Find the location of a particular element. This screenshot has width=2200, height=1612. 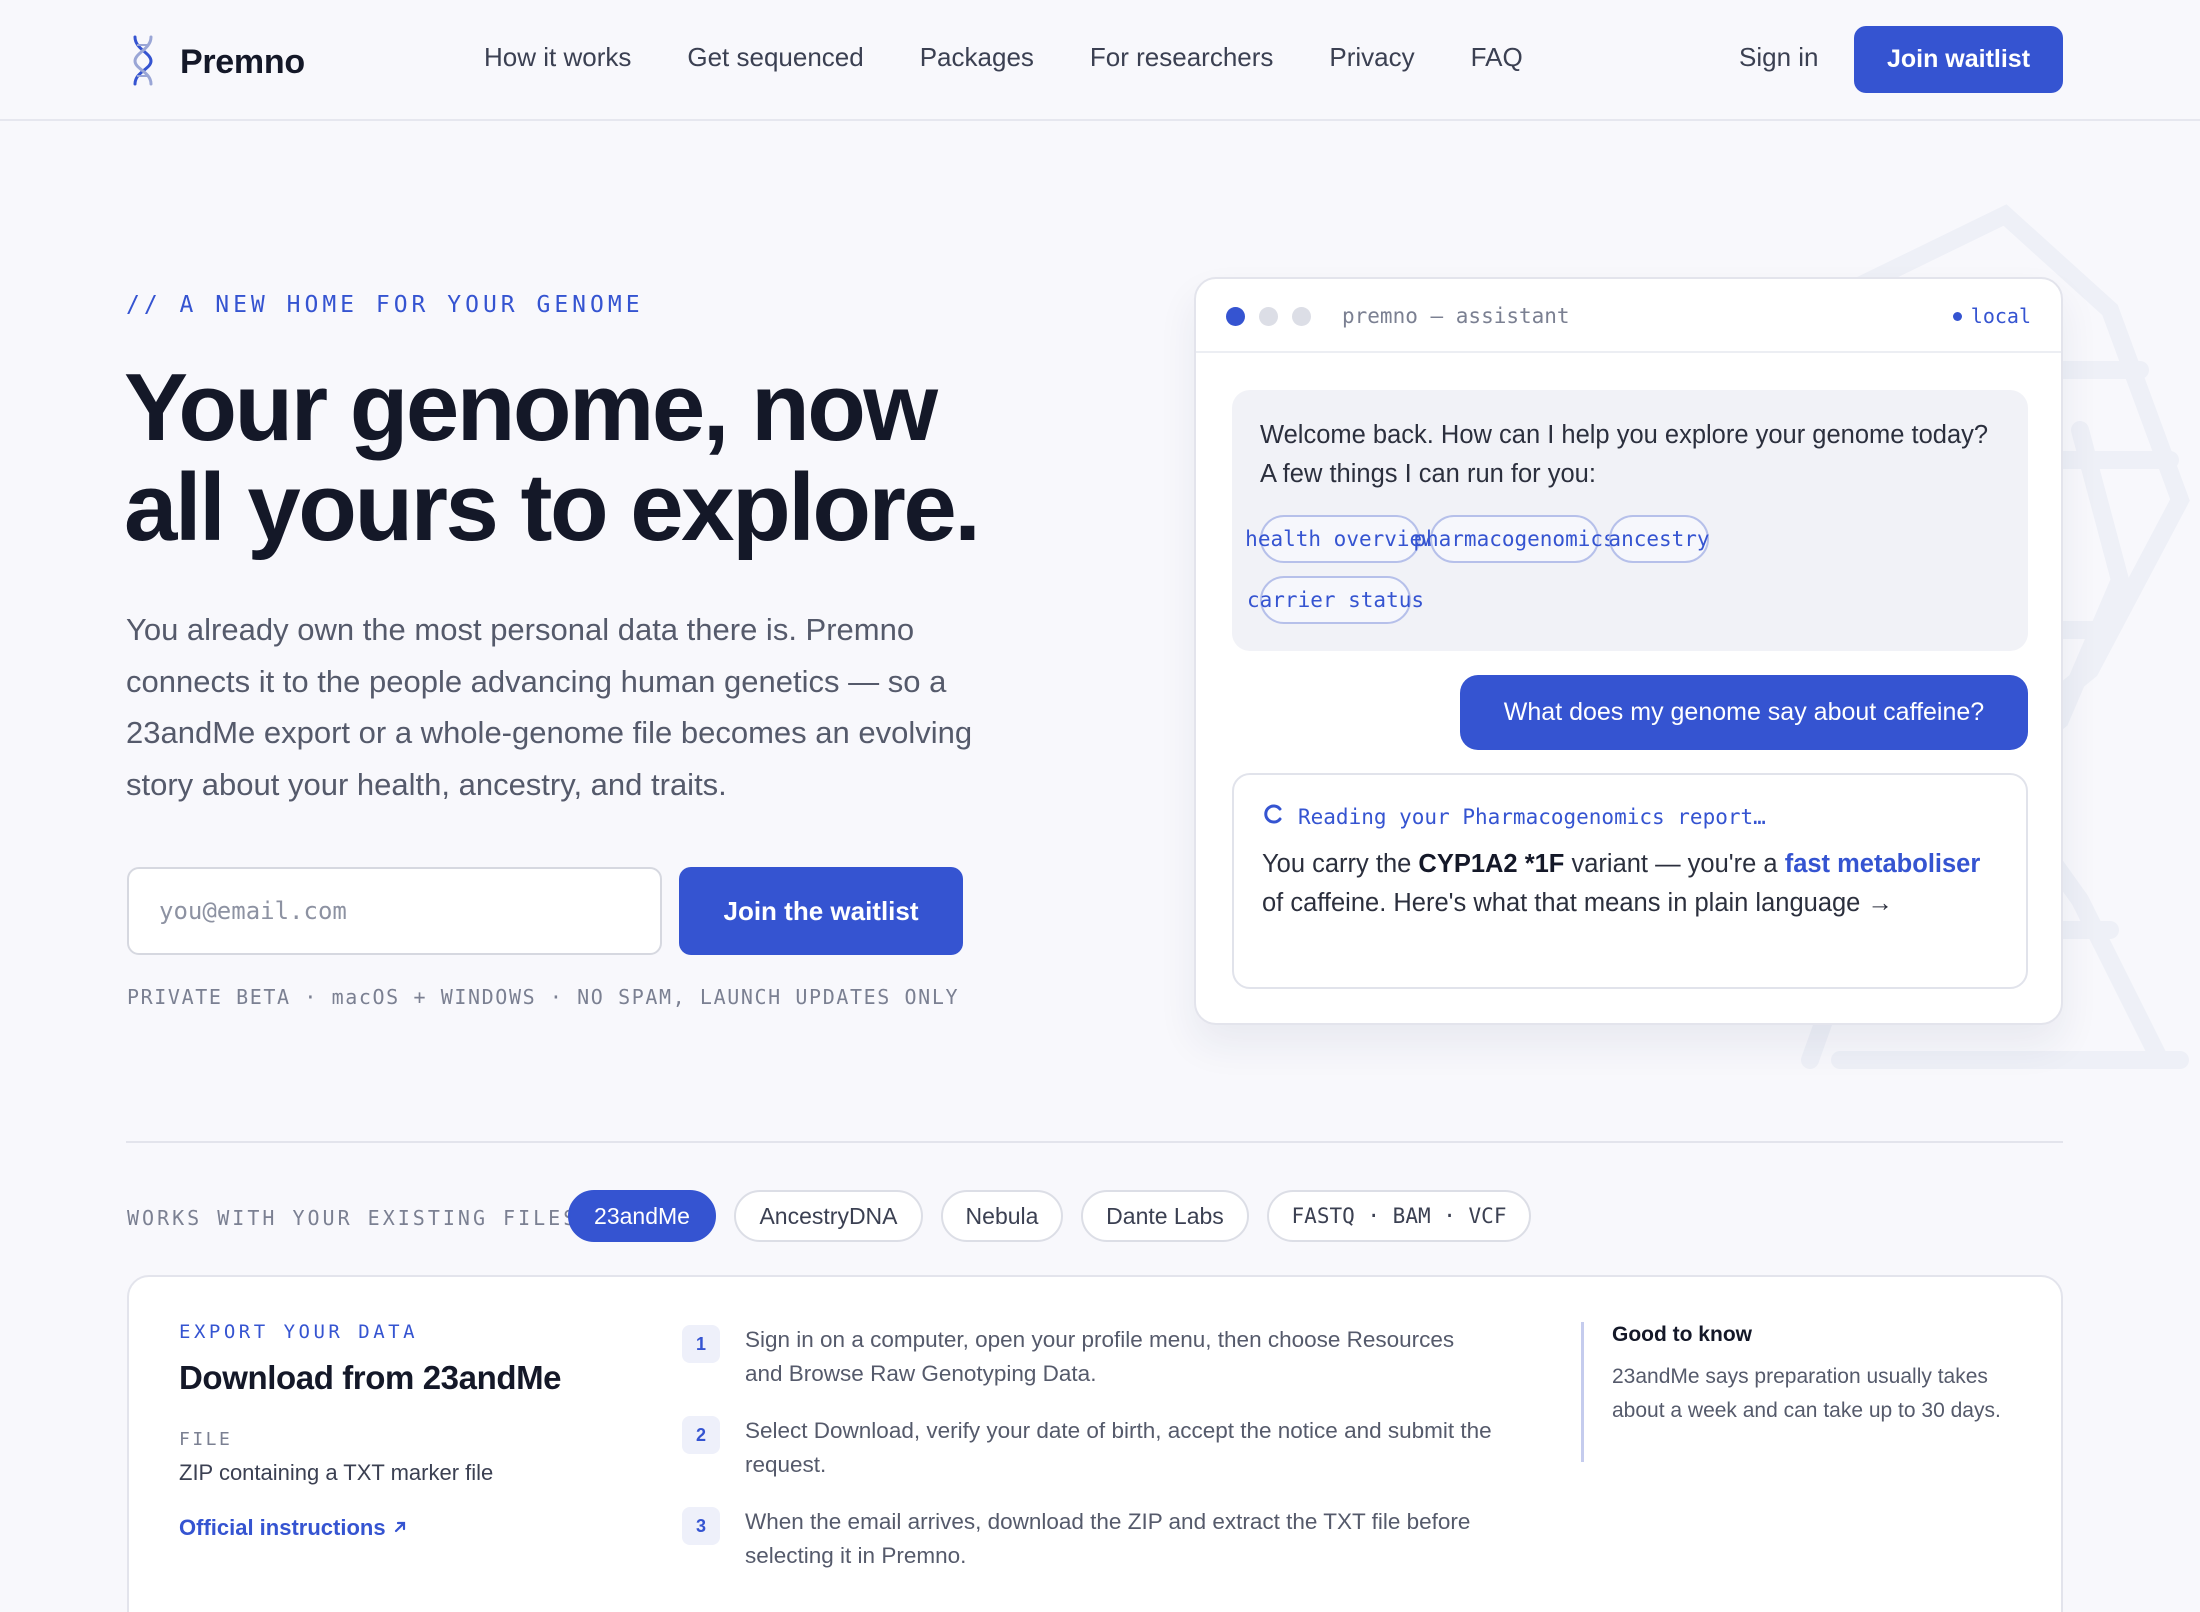

source-tab-23andme: 23andMe is located at coordinates (642, 1216).